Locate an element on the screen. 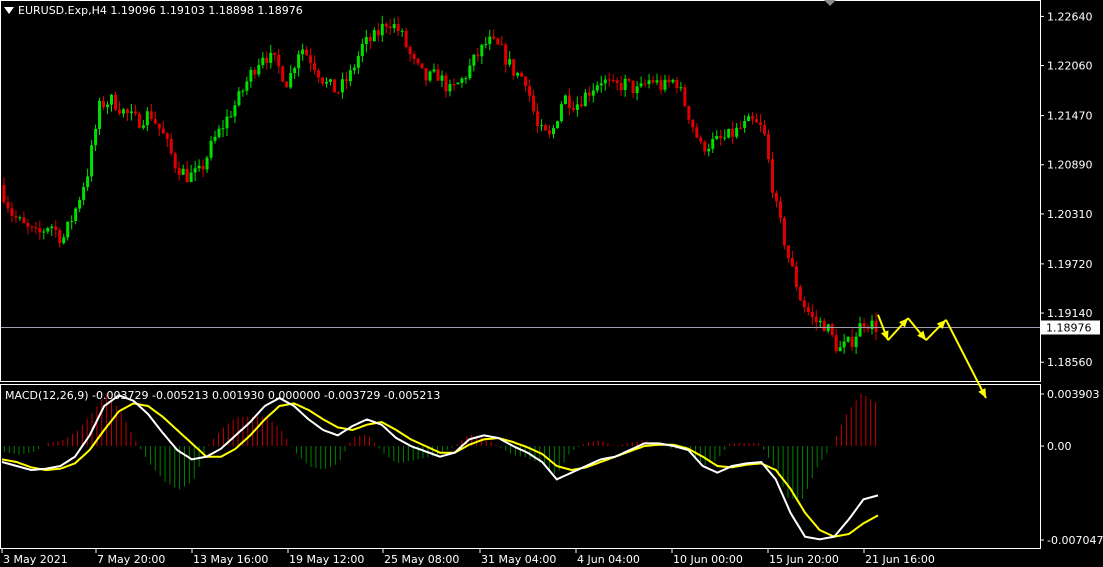 Image resolution: width=1103 pixels, height=567 pixels. price-tick-label: 1.20890 is located at coordinates (1070, 165).